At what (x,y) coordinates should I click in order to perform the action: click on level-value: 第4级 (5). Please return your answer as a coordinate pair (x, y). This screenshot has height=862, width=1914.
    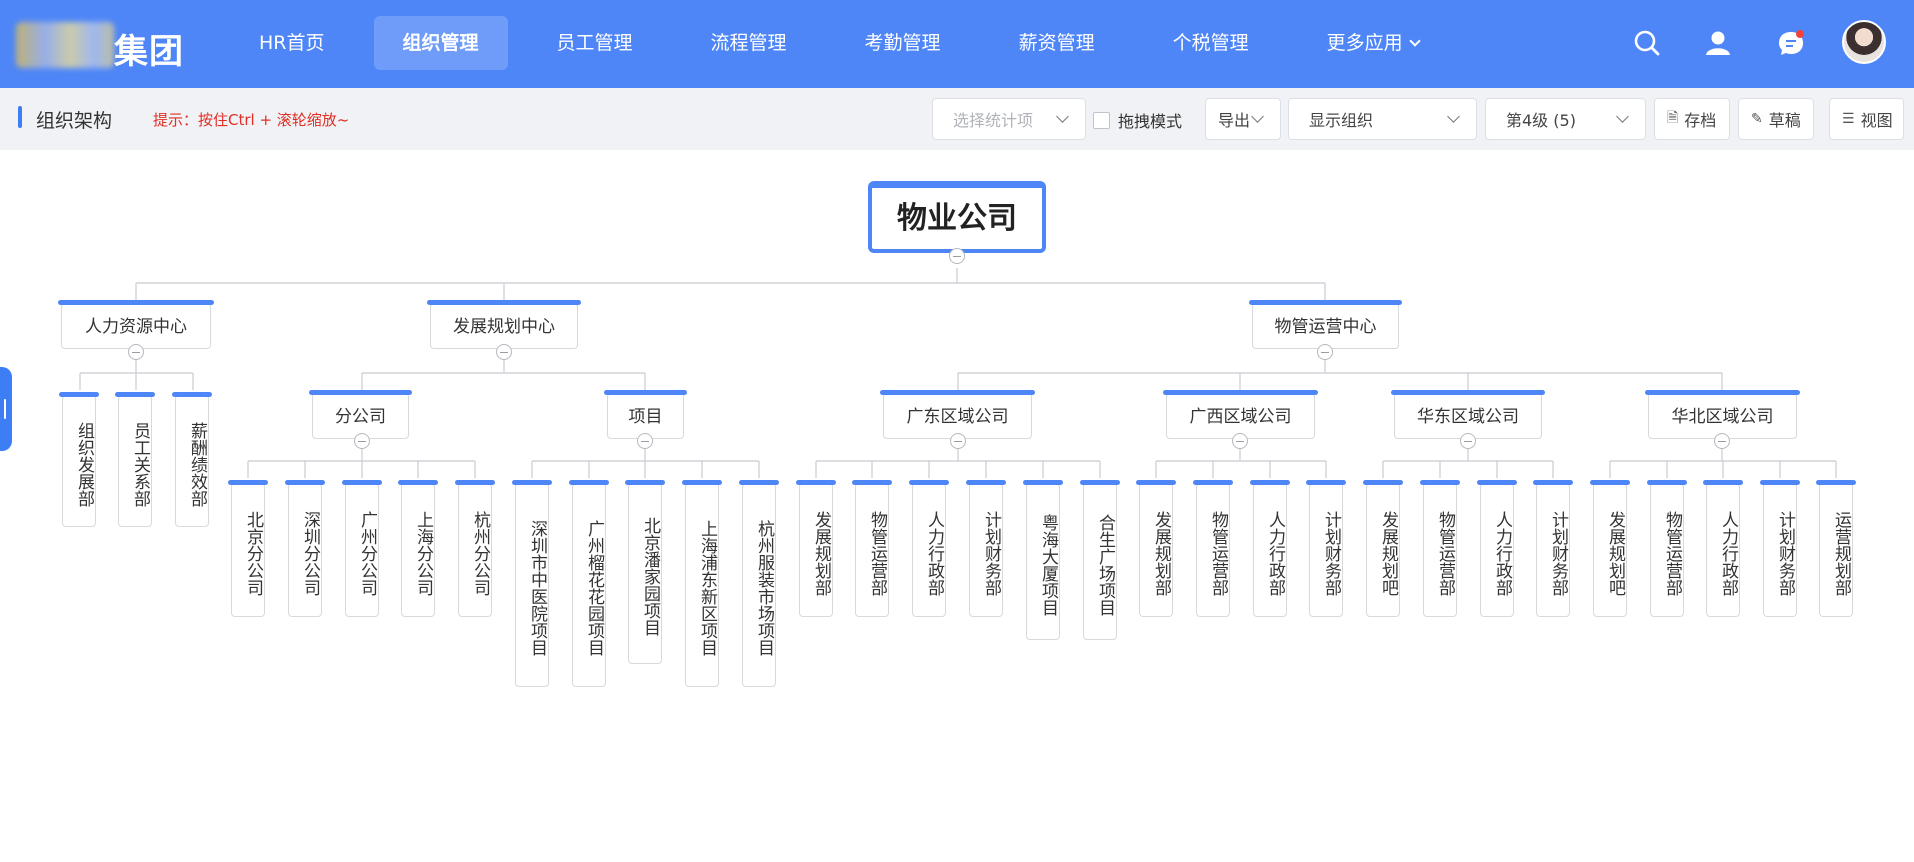
    Looking at the image, I should click on (1541, 120).